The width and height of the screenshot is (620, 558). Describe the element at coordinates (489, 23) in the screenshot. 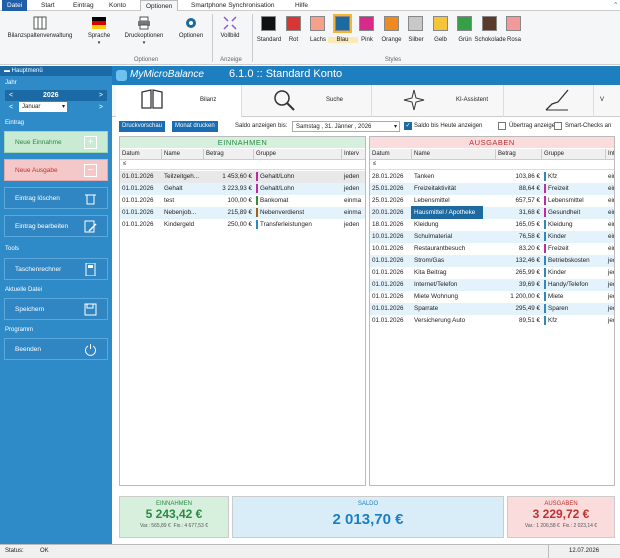

I see `style-swatch-schokolade` at that location.